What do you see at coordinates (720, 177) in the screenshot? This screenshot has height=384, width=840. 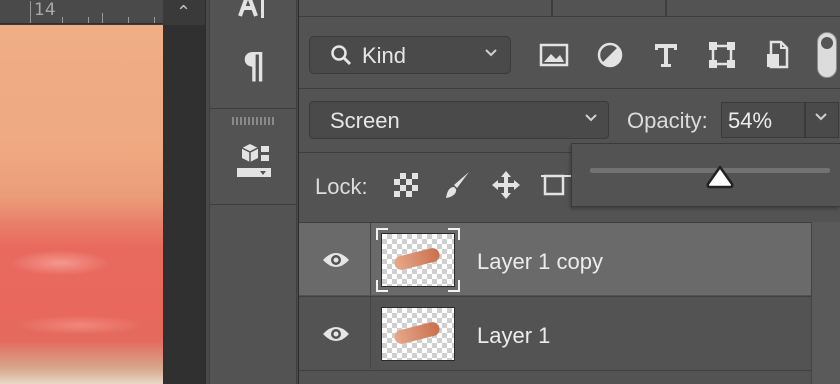 I see `opacity-slider-thumb` at bounding box center [720, 177].